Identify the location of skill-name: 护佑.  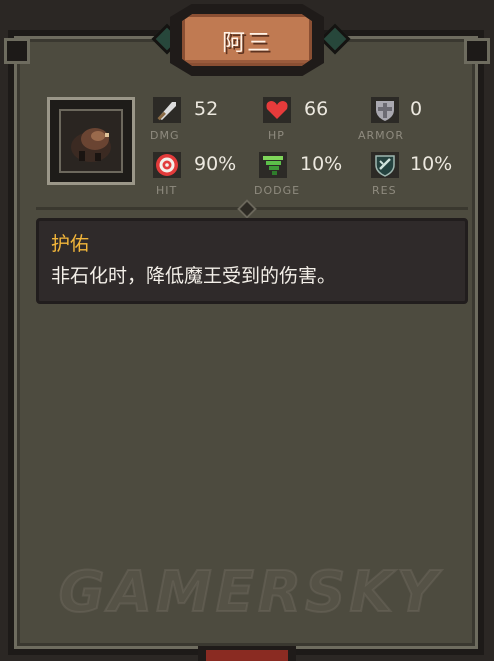
(70, 244).